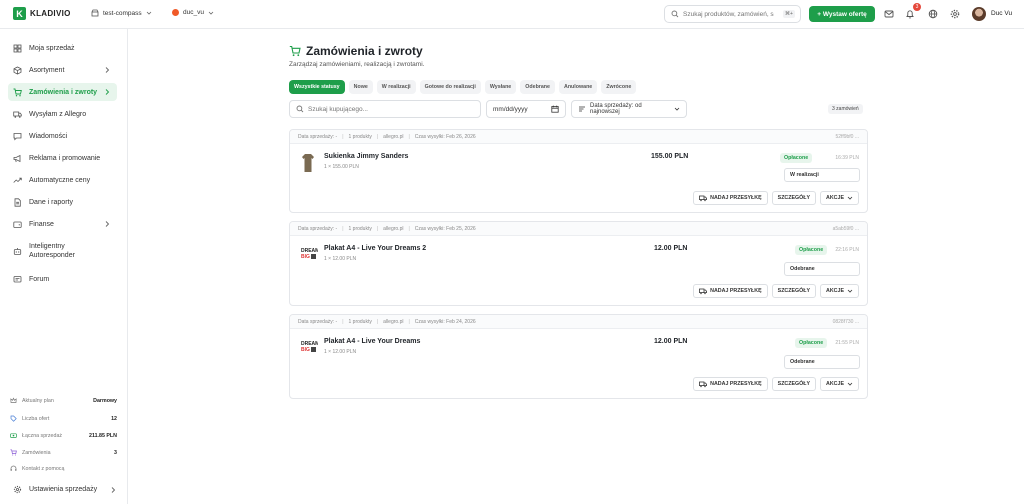 This screenshot has width=1024, height=504. What do you see at coordinates (305, 257) in the screenshot?
I see `svg-text: BIG` at bounding box center [305, 257].